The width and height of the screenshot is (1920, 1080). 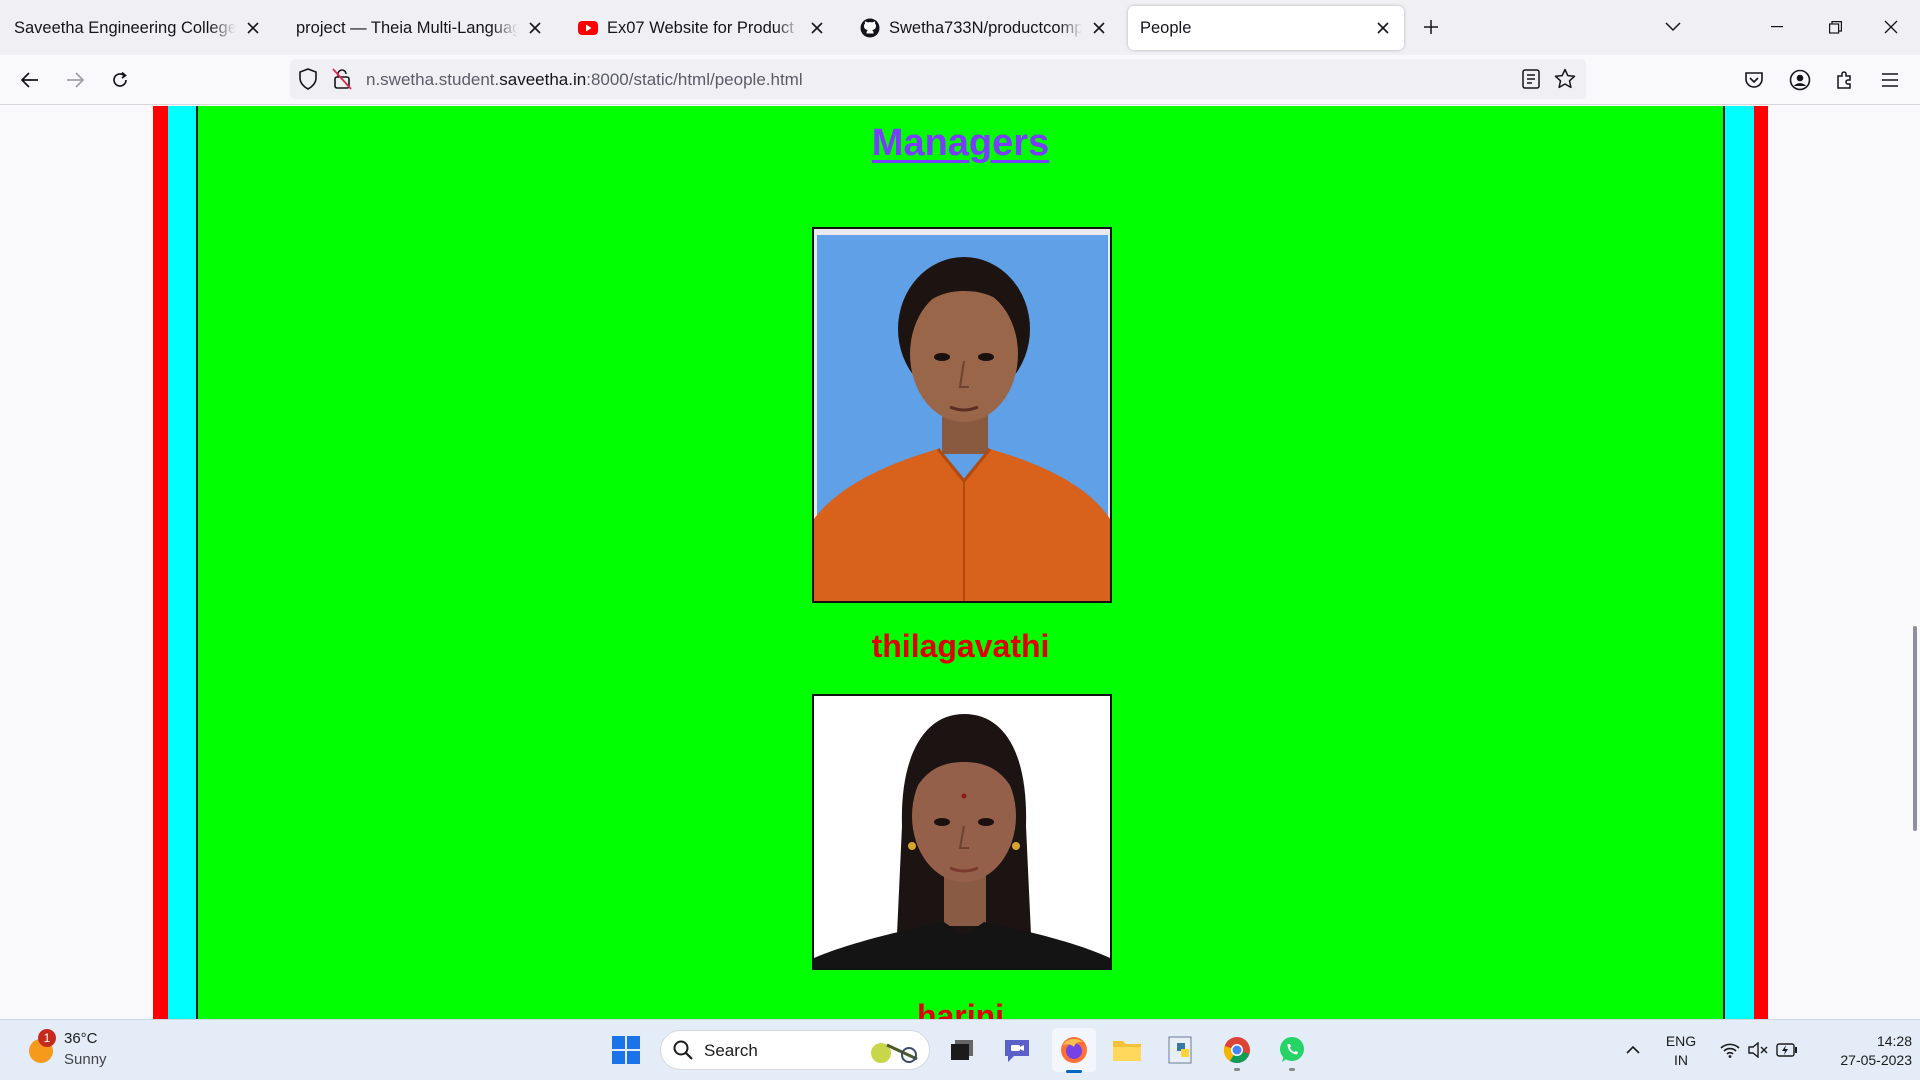 I want to click on chevron-down-icon, so click(x=1673, y=27).